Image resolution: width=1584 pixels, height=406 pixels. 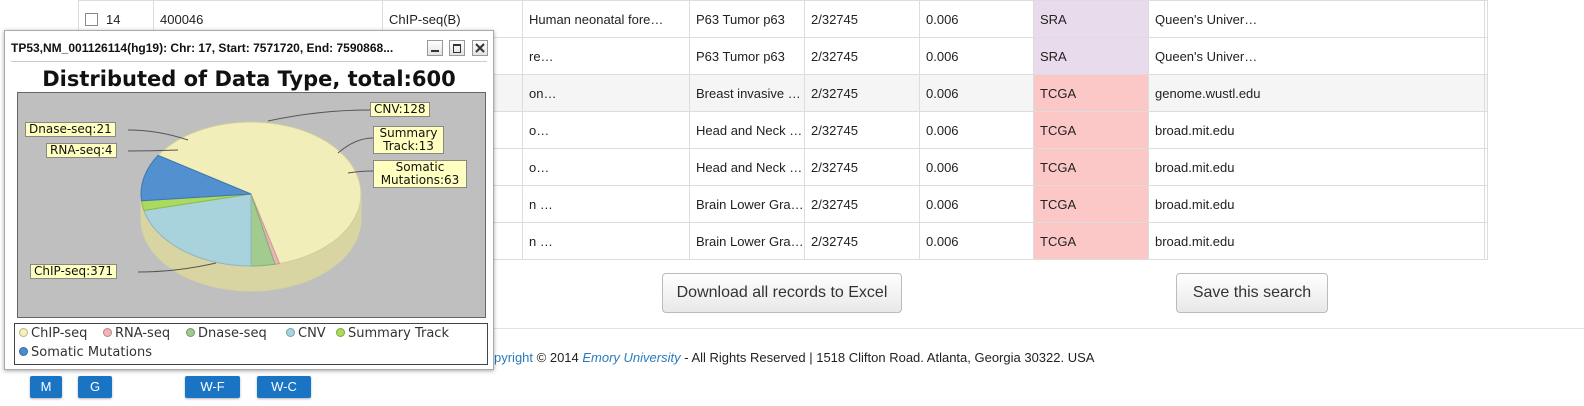 I want to click on label-somatic-mutations: Somatic Mutations:63, so click(x=420, y=174).